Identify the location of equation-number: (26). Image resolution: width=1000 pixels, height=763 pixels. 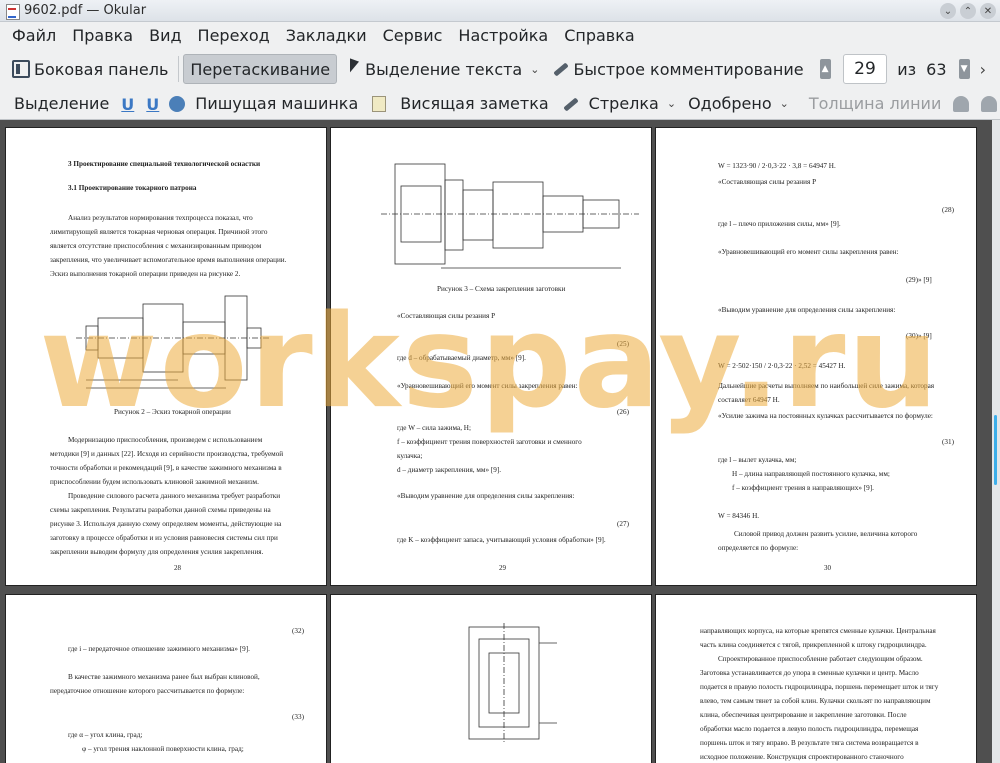
(623, 412).